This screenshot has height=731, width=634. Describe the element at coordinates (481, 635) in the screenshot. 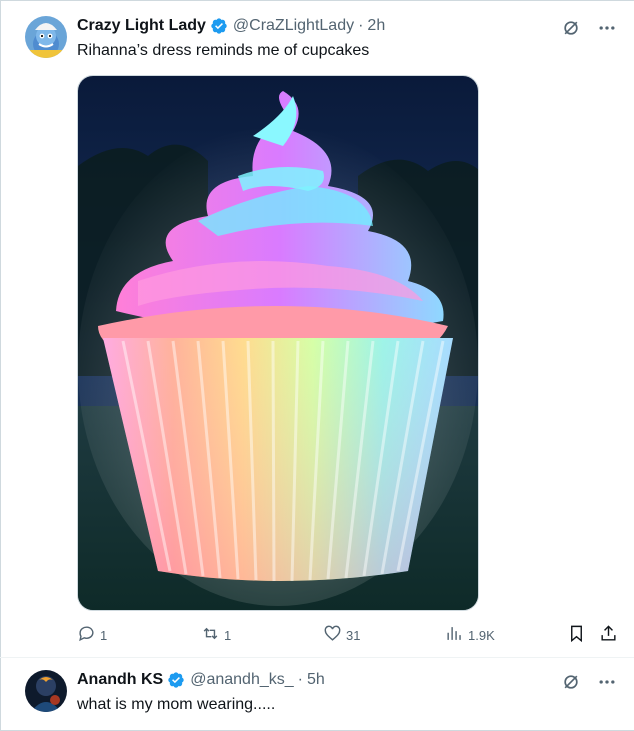

I see `views-count: 1.9K` at that location.